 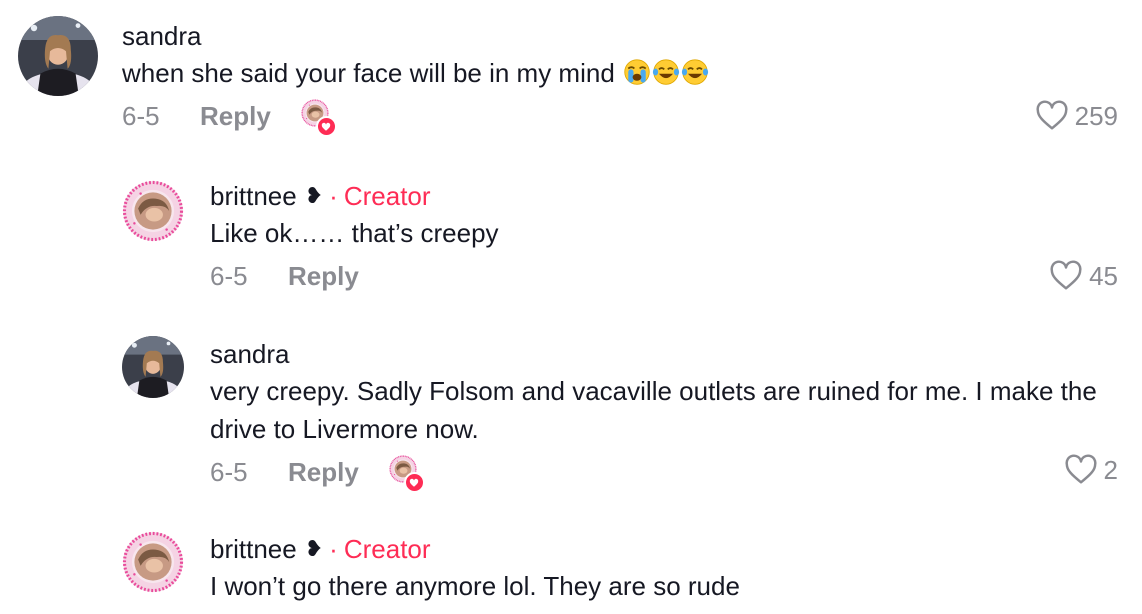 What do you see at coordinates (637, 72) in the screenshot?
I see `loudly-crying-face-icon` at bounding box center [637, 72].